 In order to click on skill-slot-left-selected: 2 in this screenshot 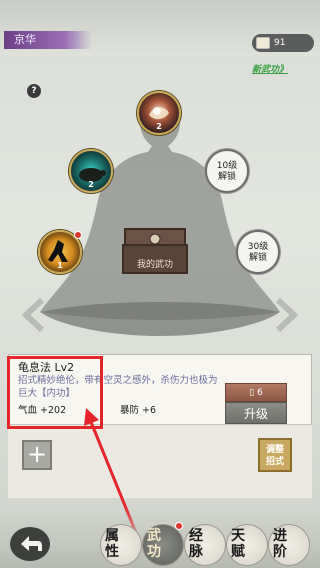, I will do `click(91, 171)`.